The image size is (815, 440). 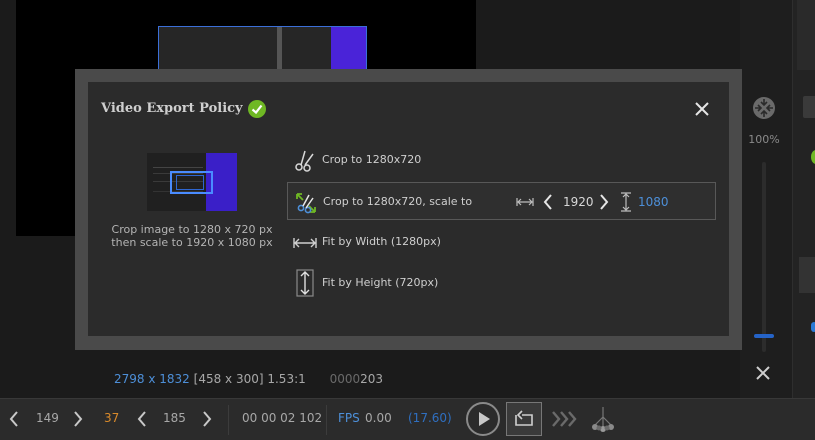 What do you see at coordinates (763, 373) in the screenshot?
I see `close-panel-icon` at bounding box center [763, 373].